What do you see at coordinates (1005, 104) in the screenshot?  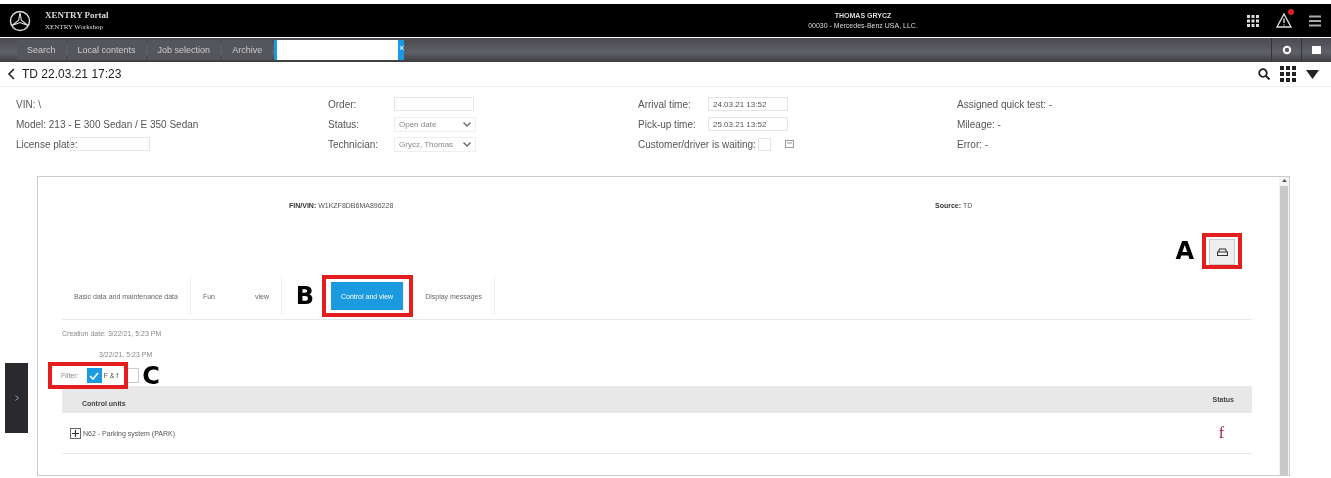 I see `info-text: Assigned quick test: -` at bounding box center [1005, 104].